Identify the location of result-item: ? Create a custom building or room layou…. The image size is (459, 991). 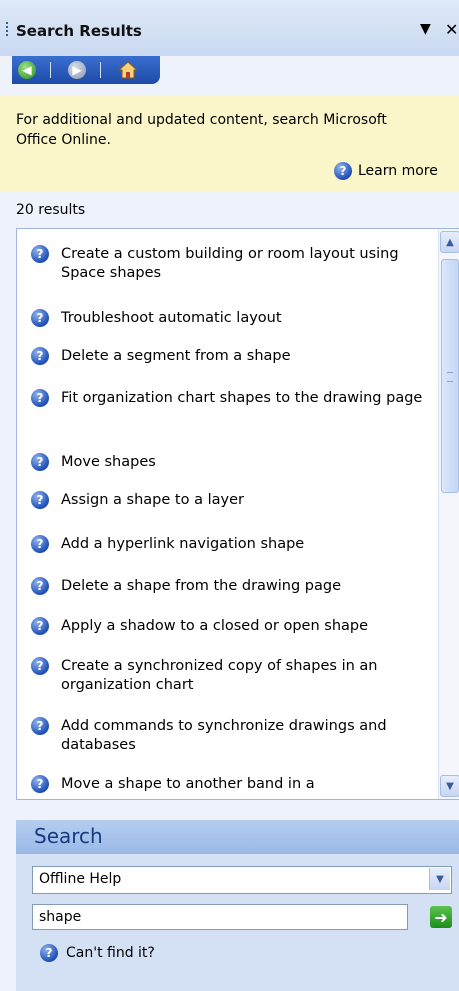
(231, 264).